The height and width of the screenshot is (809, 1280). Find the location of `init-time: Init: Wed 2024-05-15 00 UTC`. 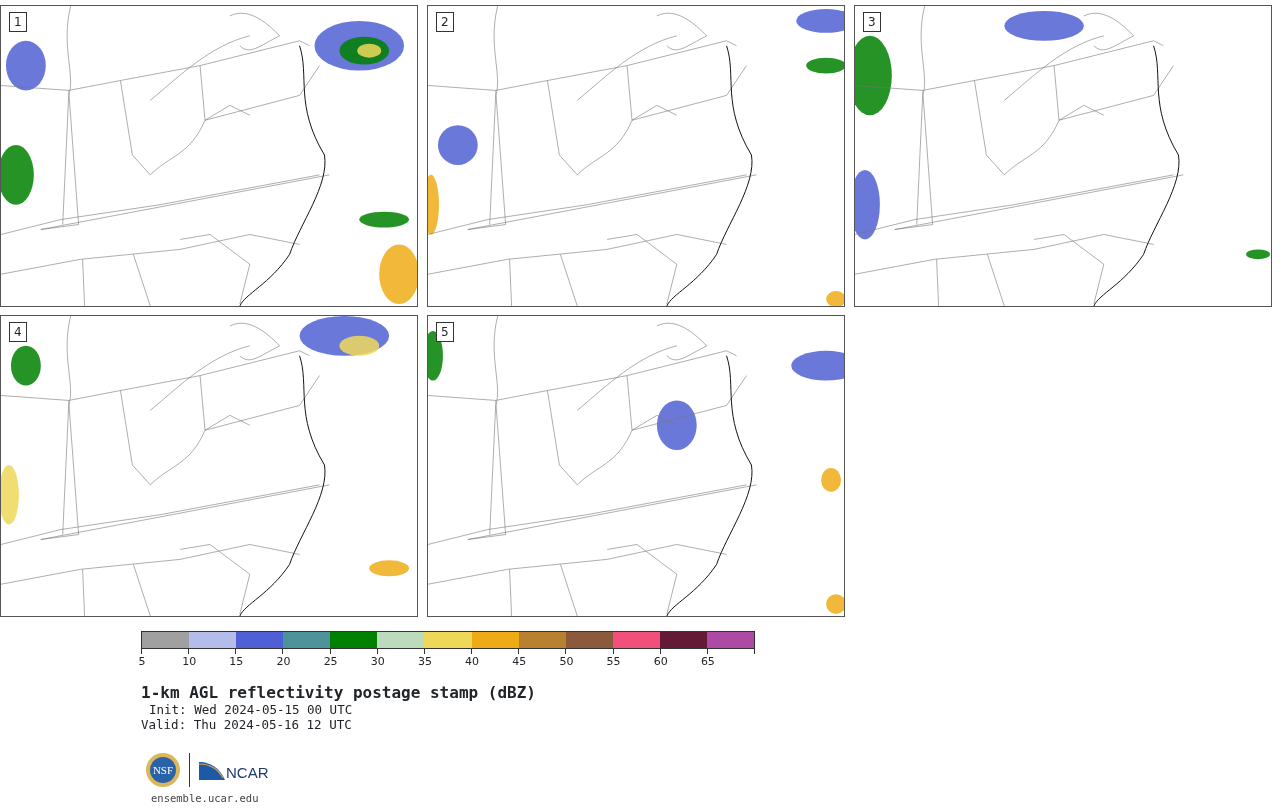

init-time: Init: Wed 2024-05-15 00 UTC is located at coordinates (251, 709).